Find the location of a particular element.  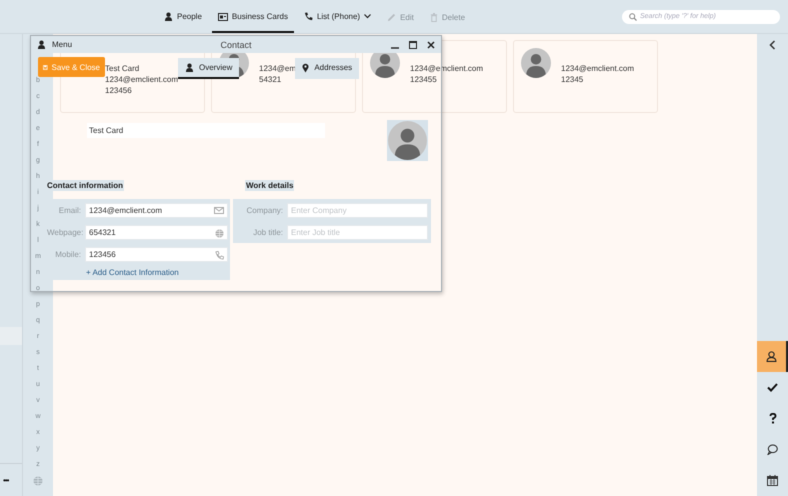

card-text: 1234@em is located at coordinates (277, 68).